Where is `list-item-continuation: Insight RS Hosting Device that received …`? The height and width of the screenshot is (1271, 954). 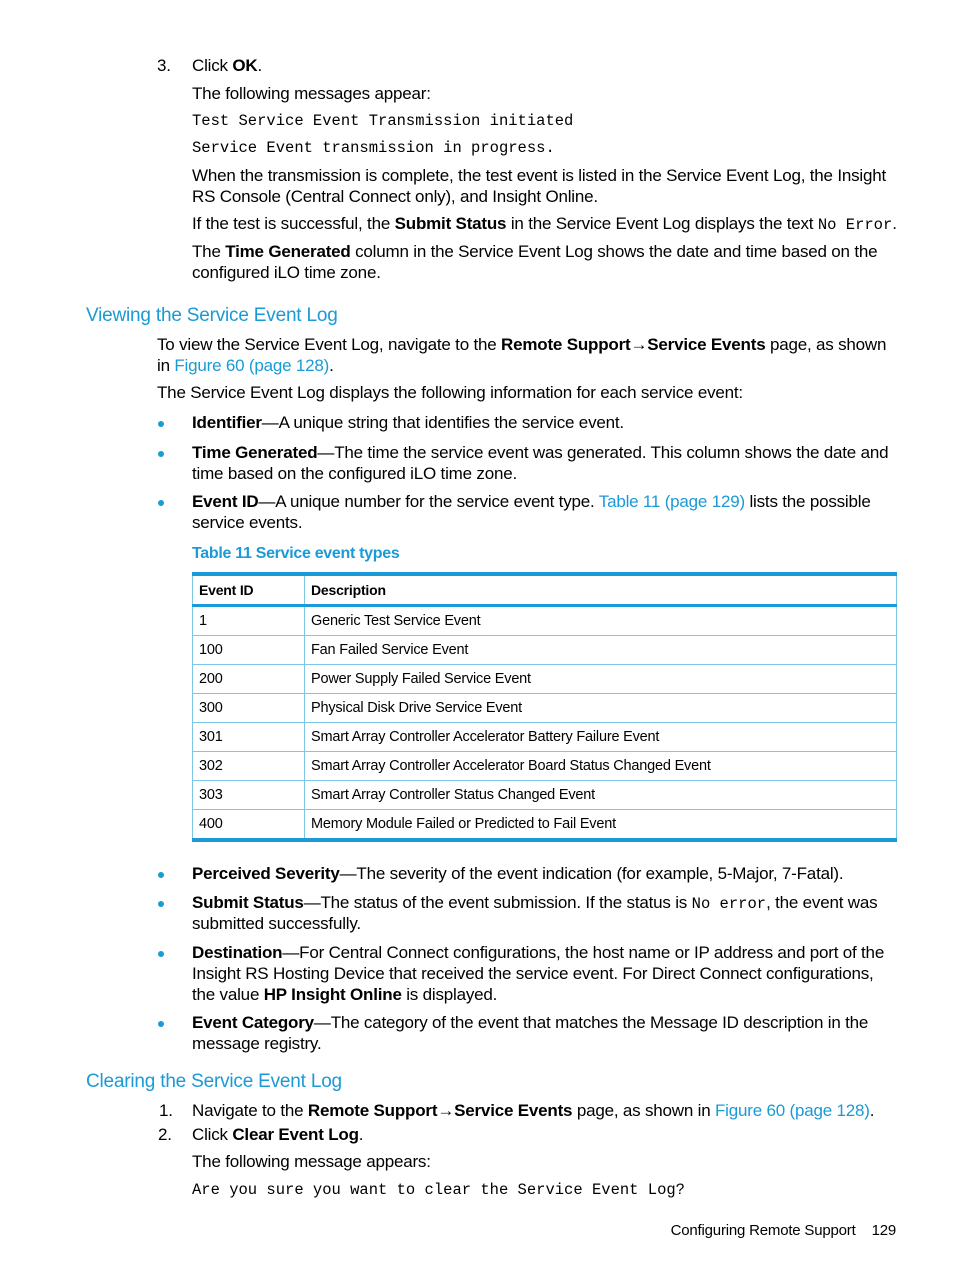 list-item-continuation: Insight RS Hosting Device that received … is located at coordinates (533, 973).